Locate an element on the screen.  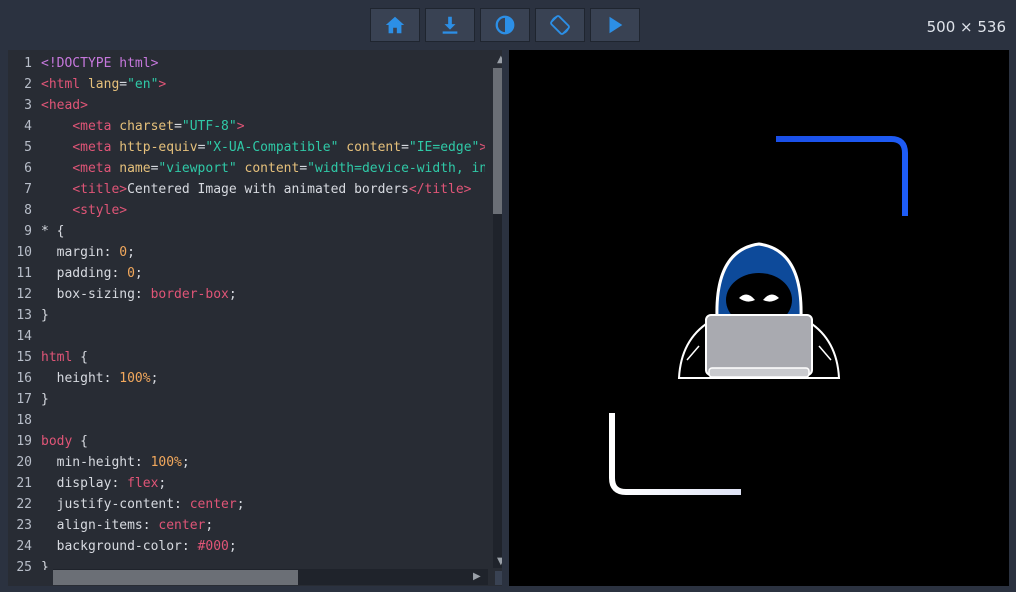
line-number: 9 is located at coordinates (28, 231).